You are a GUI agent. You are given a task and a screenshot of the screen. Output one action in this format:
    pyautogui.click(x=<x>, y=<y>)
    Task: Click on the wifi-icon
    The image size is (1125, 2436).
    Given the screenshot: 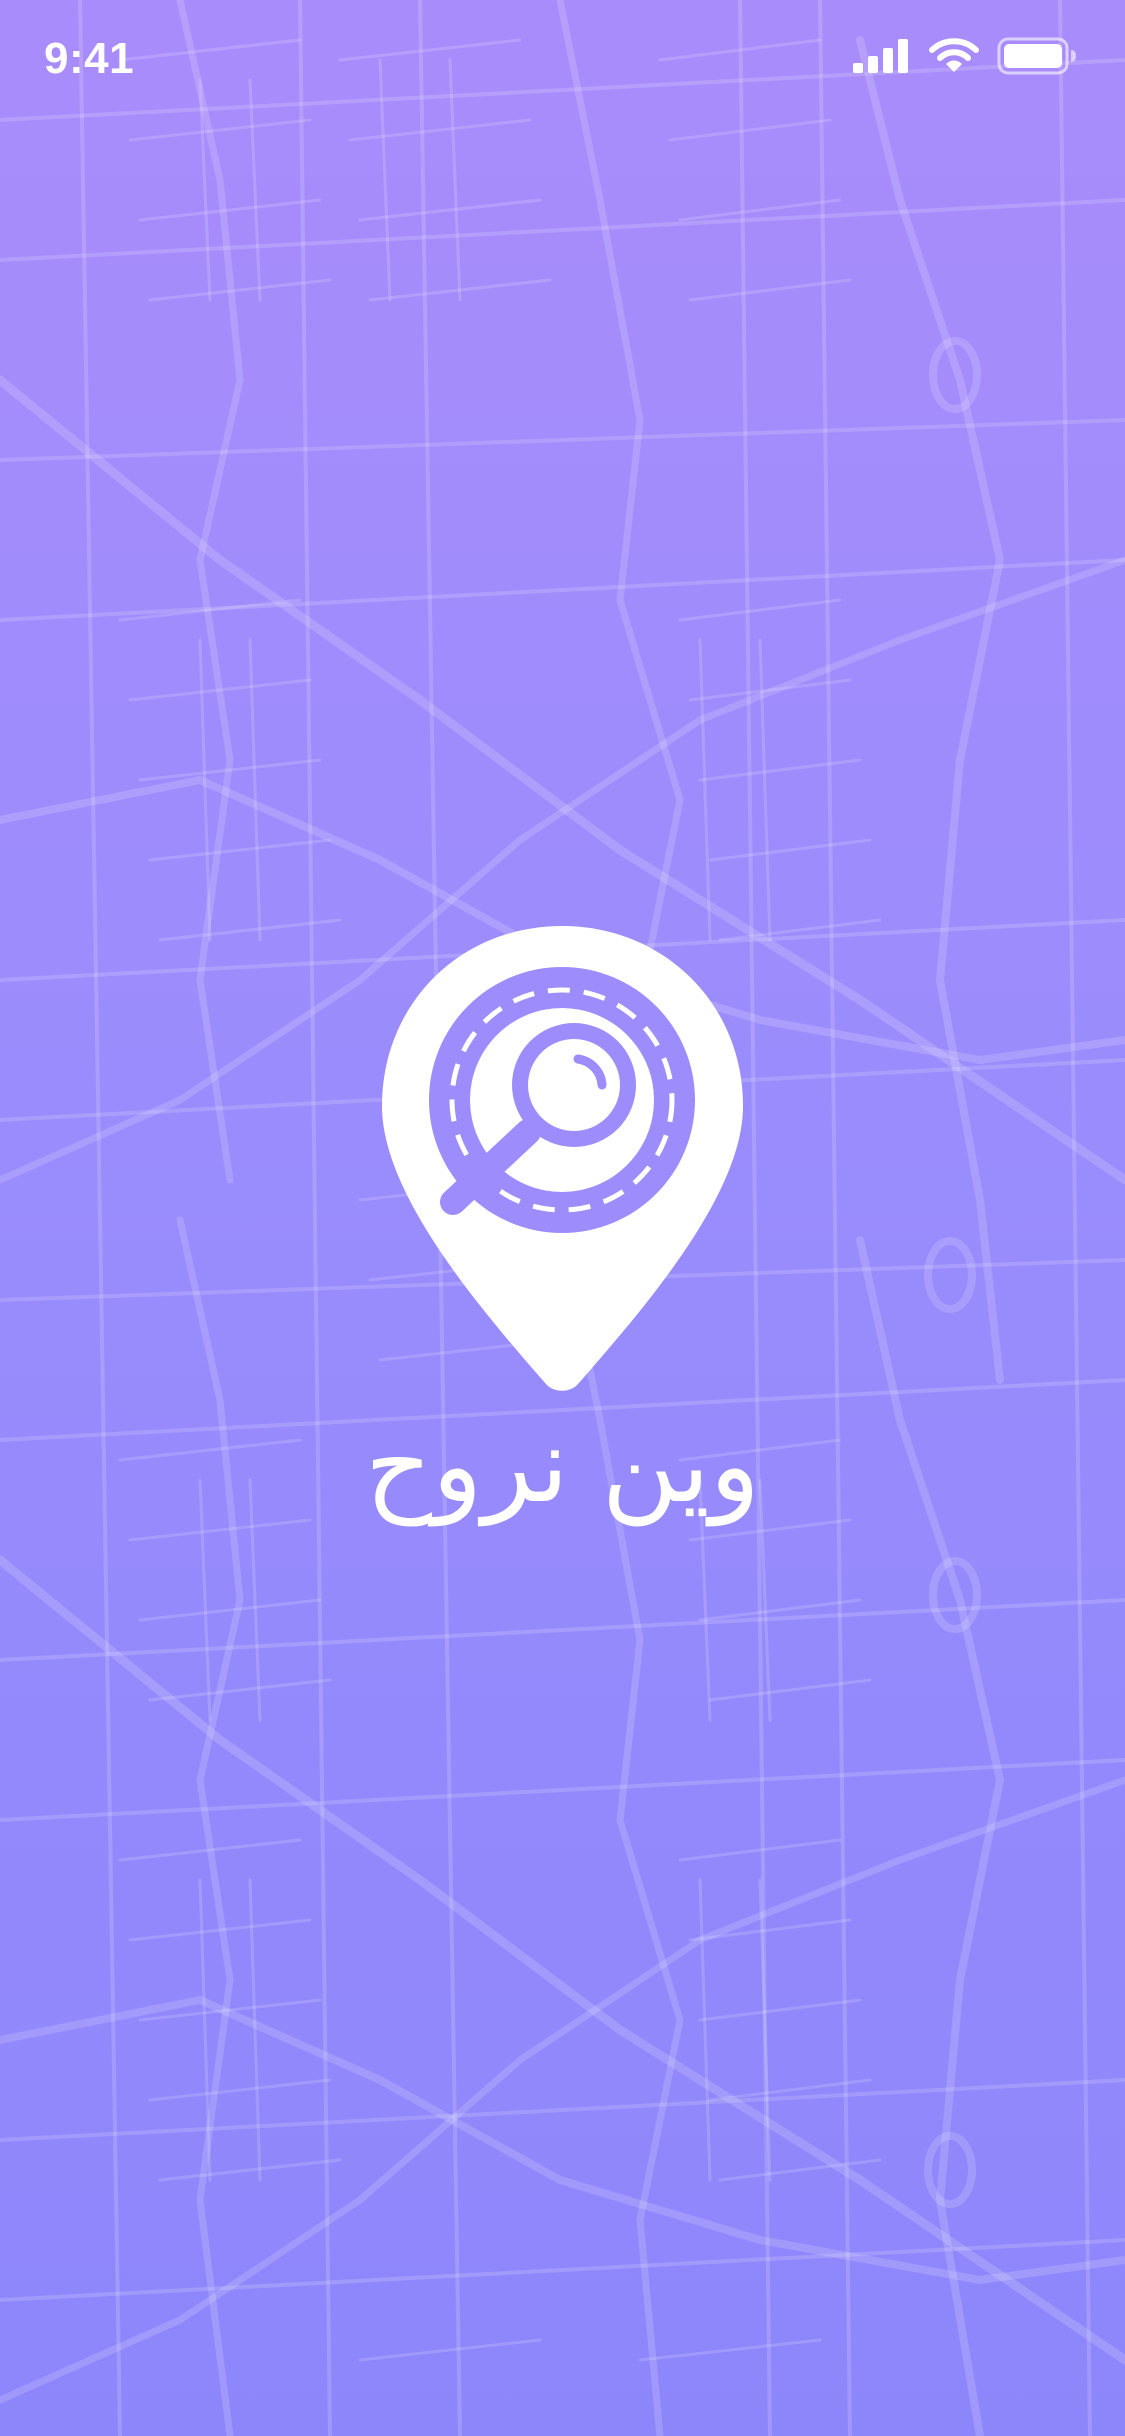 What is the action you would take?
    pyautogui.click(x=954, y=55)
    